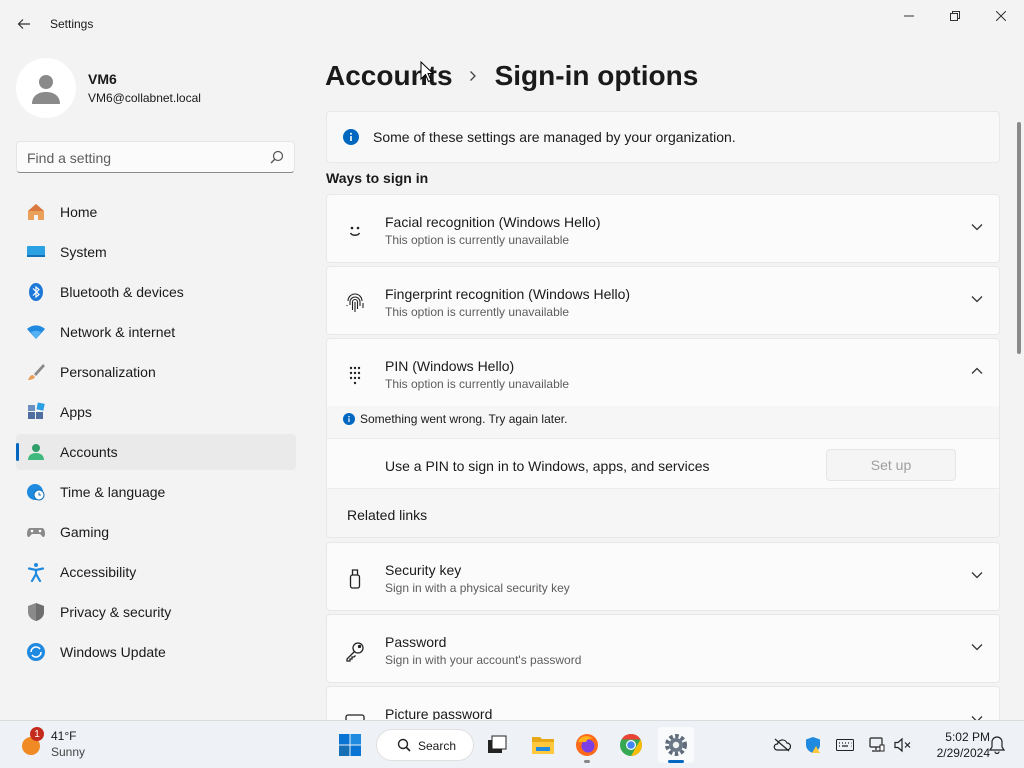 The width and height of the screenshot is (1024, 768). Describe the element at coordinates (845, 745) in the screenshot. I see `tray-keyboard` at that location.